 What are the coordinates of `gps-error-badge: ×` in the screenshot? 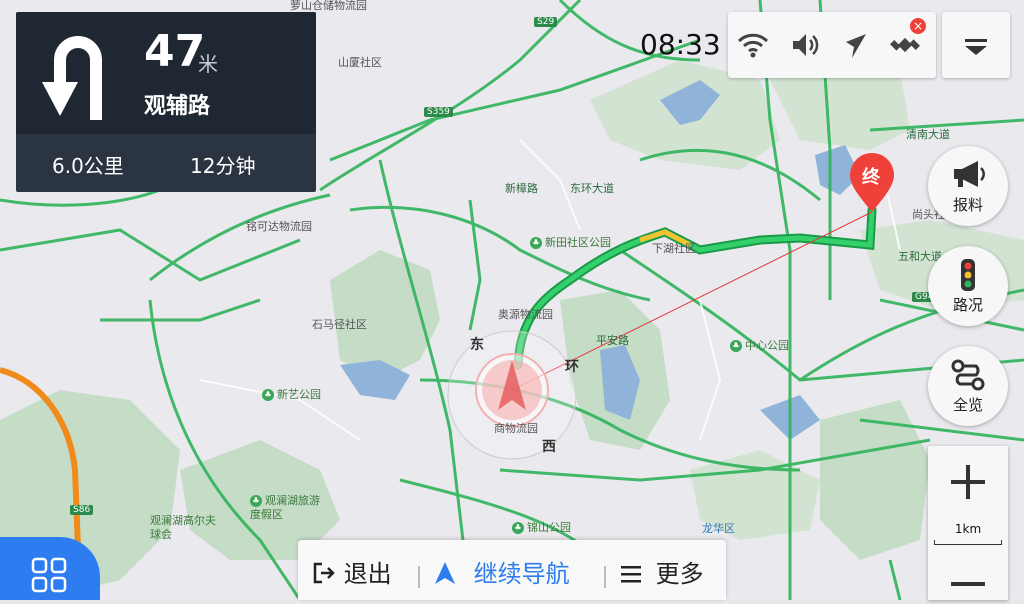 It's located at (918, 26).